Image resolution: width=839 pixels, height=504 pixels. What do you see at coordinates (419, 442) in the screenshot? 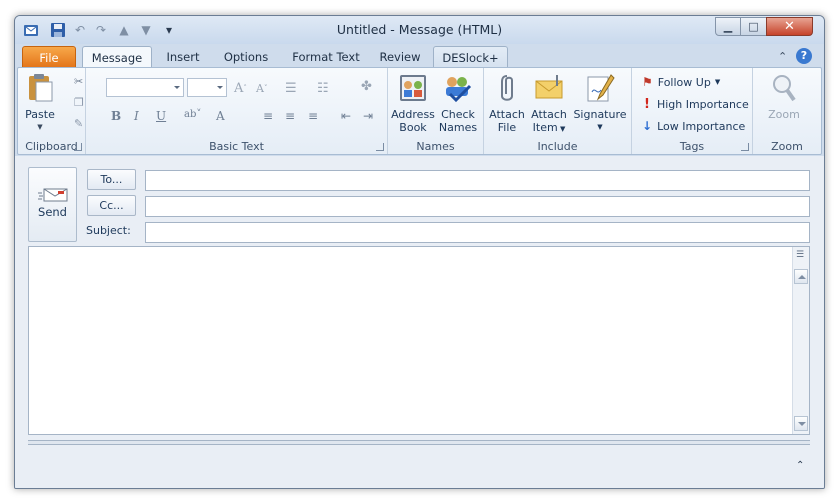
I see `people-pane-splitter` at bounding box center [419, 442].